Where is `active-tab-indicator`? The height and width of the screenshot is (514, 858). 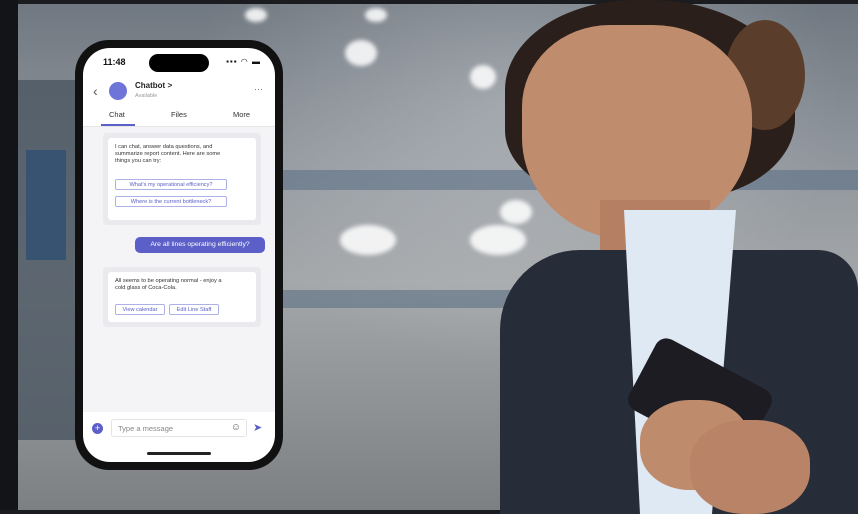 active-tab-indicator is located at coordinates (118, 125).